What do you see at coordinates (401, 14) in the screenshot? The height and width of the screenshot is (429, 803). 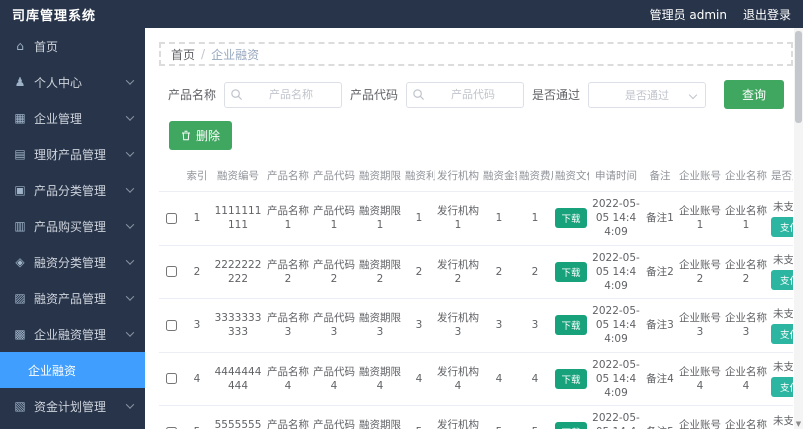 I see `top-bar: 司库管理系统 管理员 admin 退出登录` at bounding box center [401, 14].